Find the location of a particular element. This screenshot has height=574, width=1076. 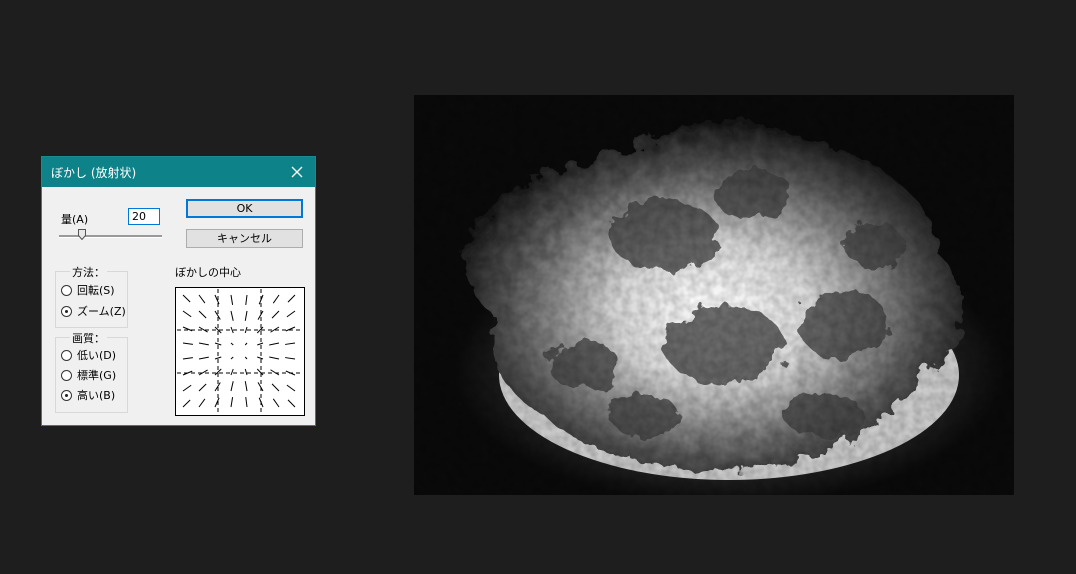

method-legend: 方法： is located at coordinates (88, 272).